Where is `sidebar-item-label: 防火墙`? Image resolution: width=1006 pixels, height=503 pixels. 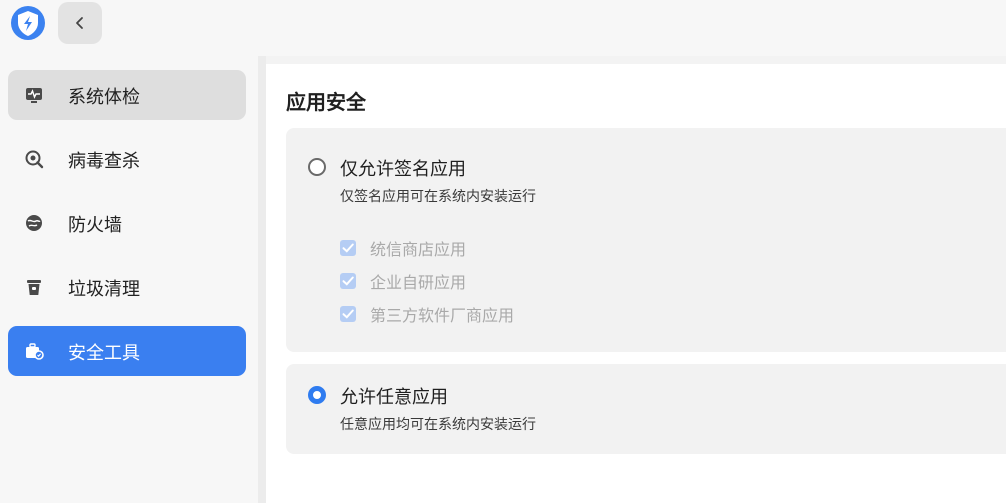 sidebar-item-label: 防火墙 is located at coordinates (95, 225).